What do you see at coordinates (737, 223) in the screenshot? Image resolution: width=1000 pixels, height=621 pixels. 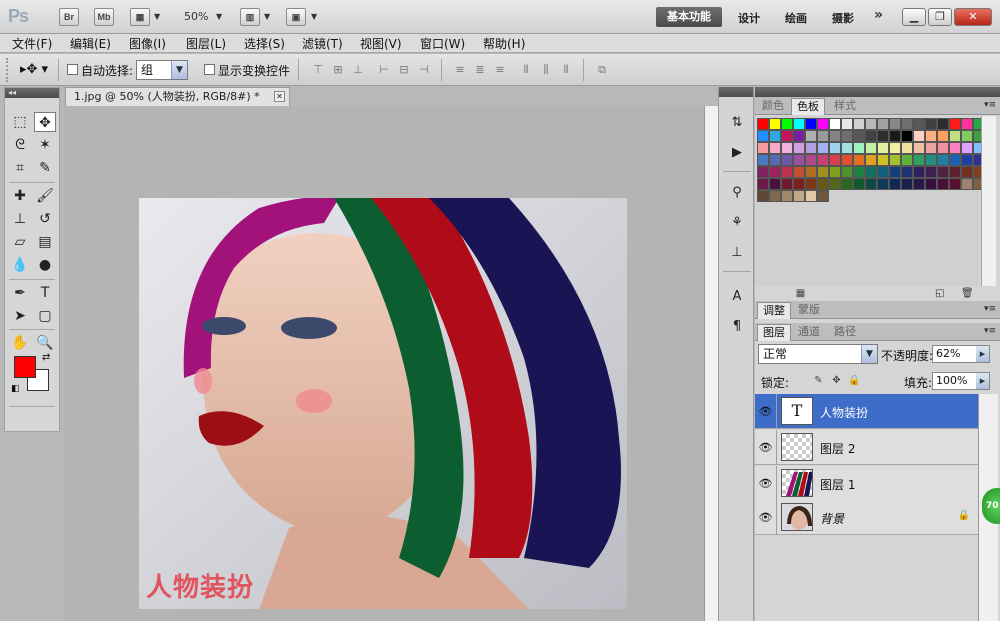 I see `clone-source-panel-icon: ⚘` at bounding box center [737, 223].